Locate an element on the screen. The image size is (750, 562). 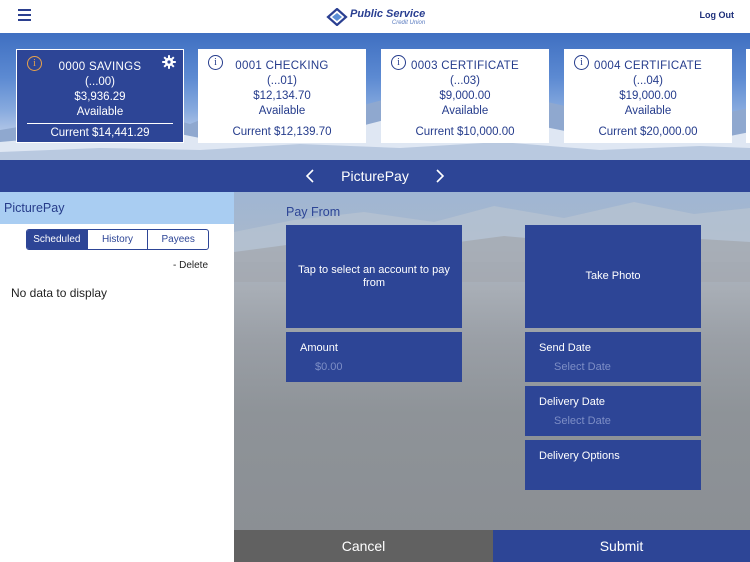
panel-title: PicturePay is located at coordinates (117, 208).